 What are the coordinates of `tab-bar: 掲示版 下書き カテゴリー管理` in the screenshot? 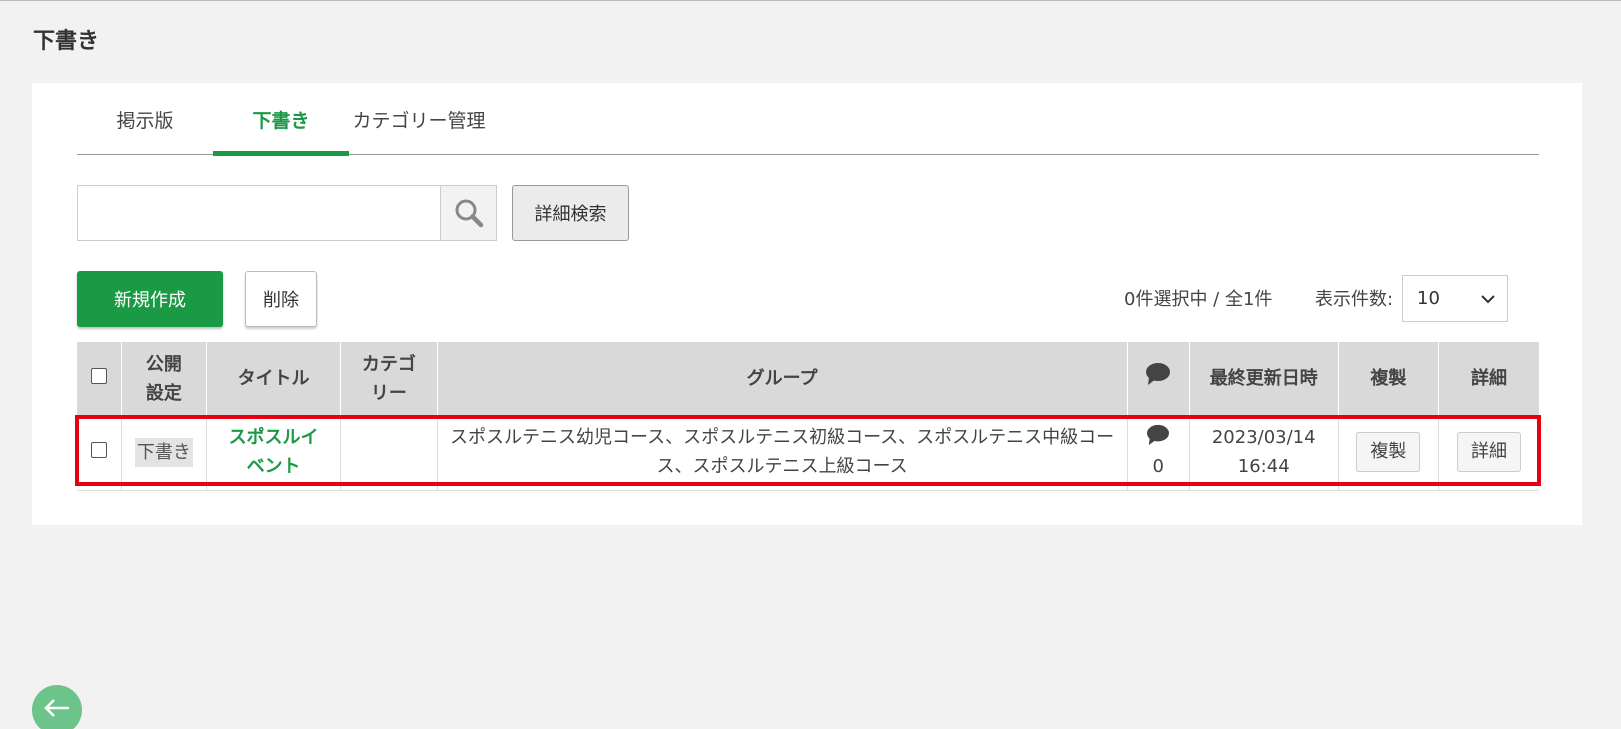 It's located at (808, 119).